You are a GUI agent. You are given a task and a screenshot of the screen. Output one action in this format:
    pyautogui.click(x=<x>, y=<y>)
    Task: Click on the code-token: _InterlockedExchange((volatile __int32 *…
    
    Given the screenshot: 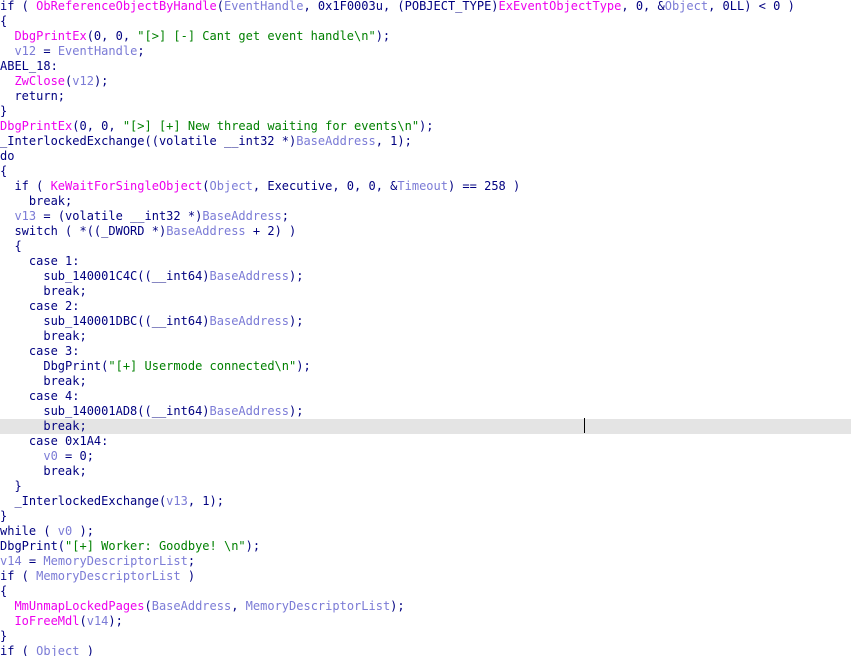 What is the action you would take?
    pyautogui.click(x=148, y=141)
    